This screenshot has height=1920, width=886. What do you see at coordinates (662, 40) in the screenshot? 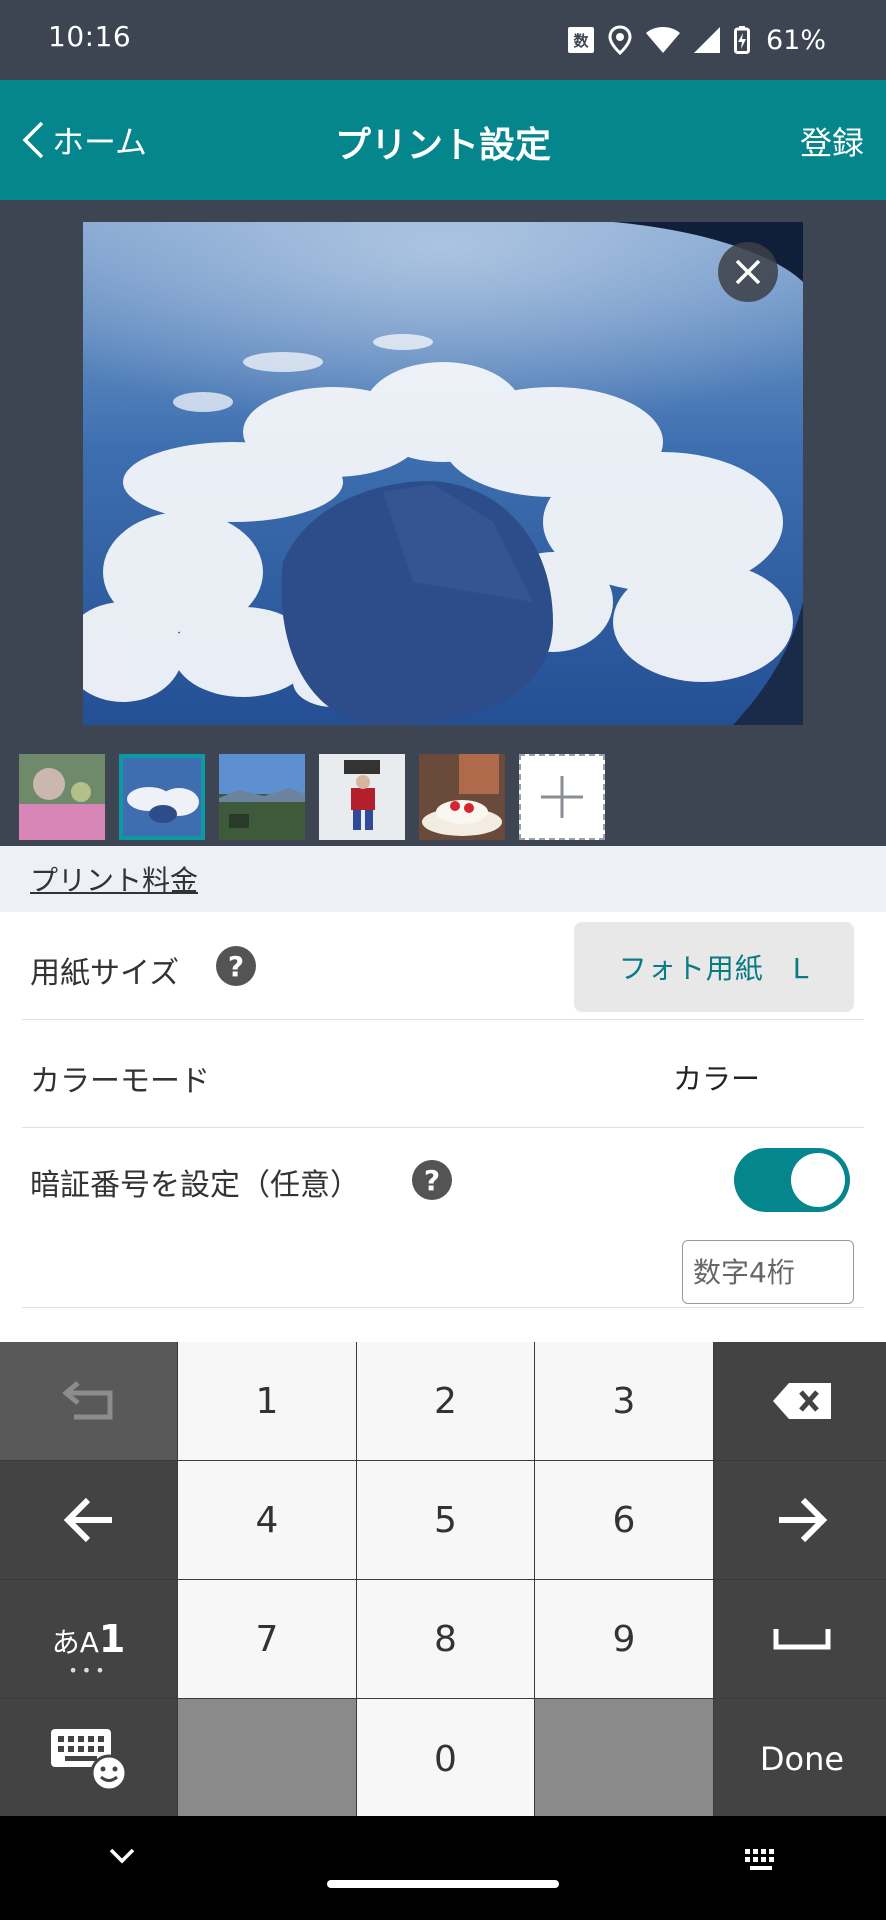
I see `wifi-icon` at bounding box center [662, 40].